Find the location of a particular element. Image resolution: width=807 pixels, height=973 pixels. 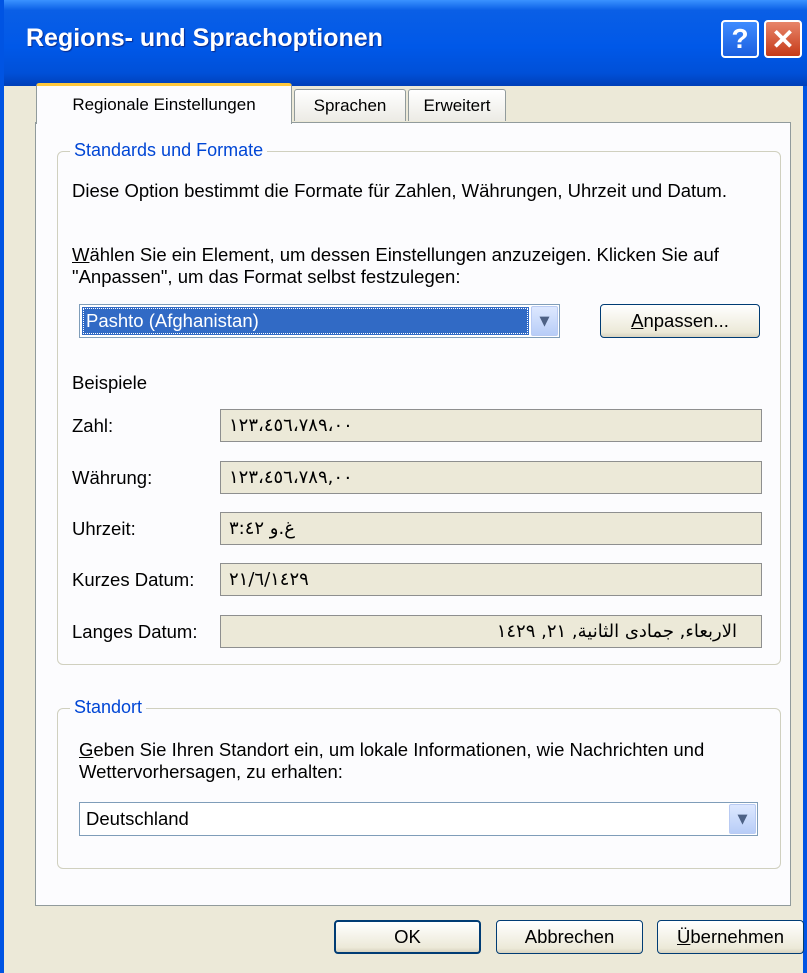

example-label: Kurzes Datum: is located at coordinates (133, 579).